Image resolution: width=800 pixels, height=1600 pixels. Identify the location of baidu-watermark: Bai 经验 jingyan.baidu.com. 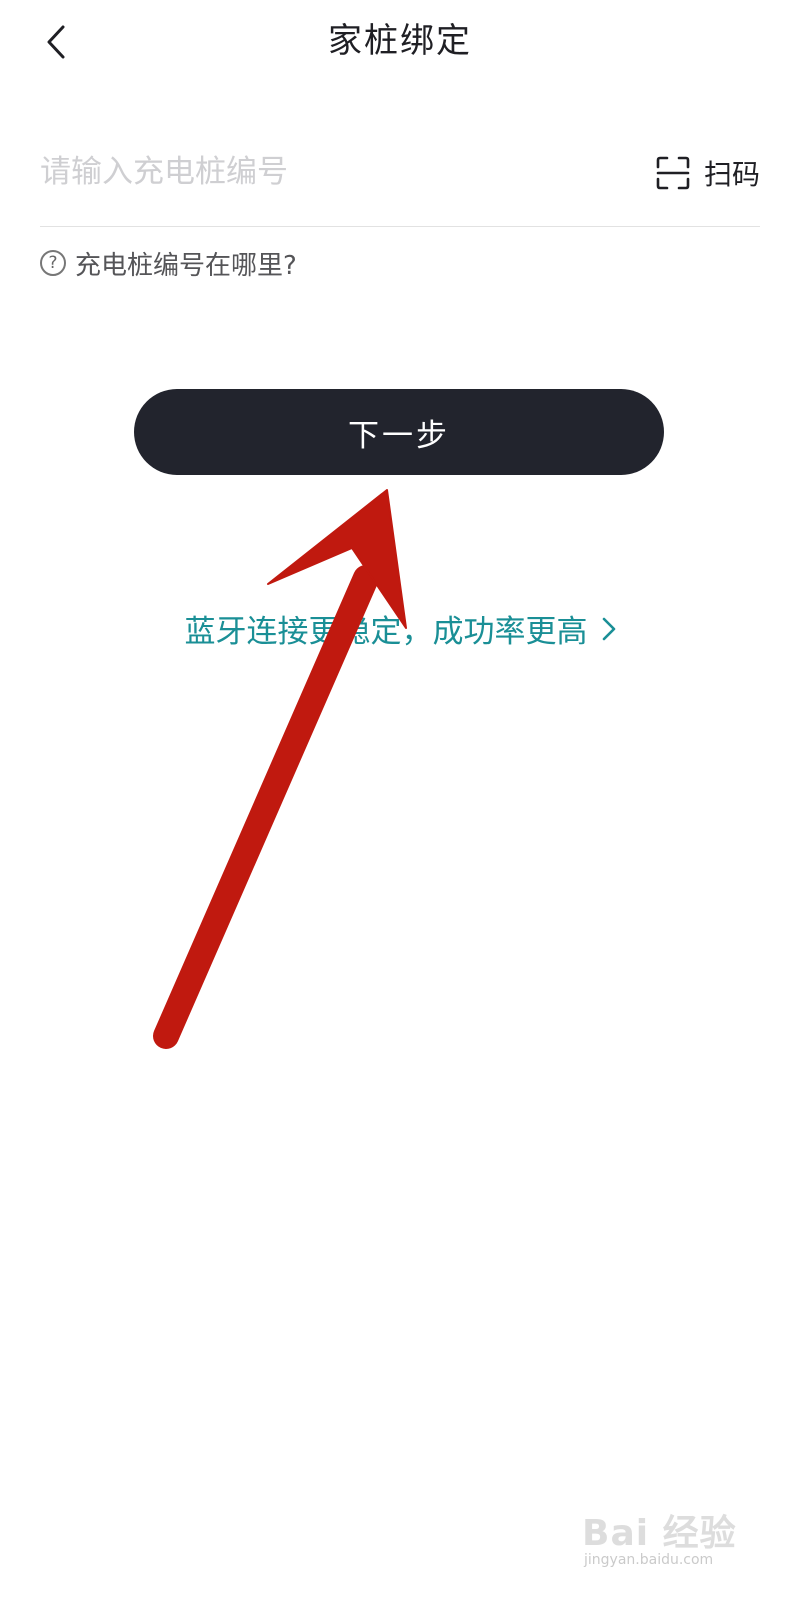
(667, 1541).